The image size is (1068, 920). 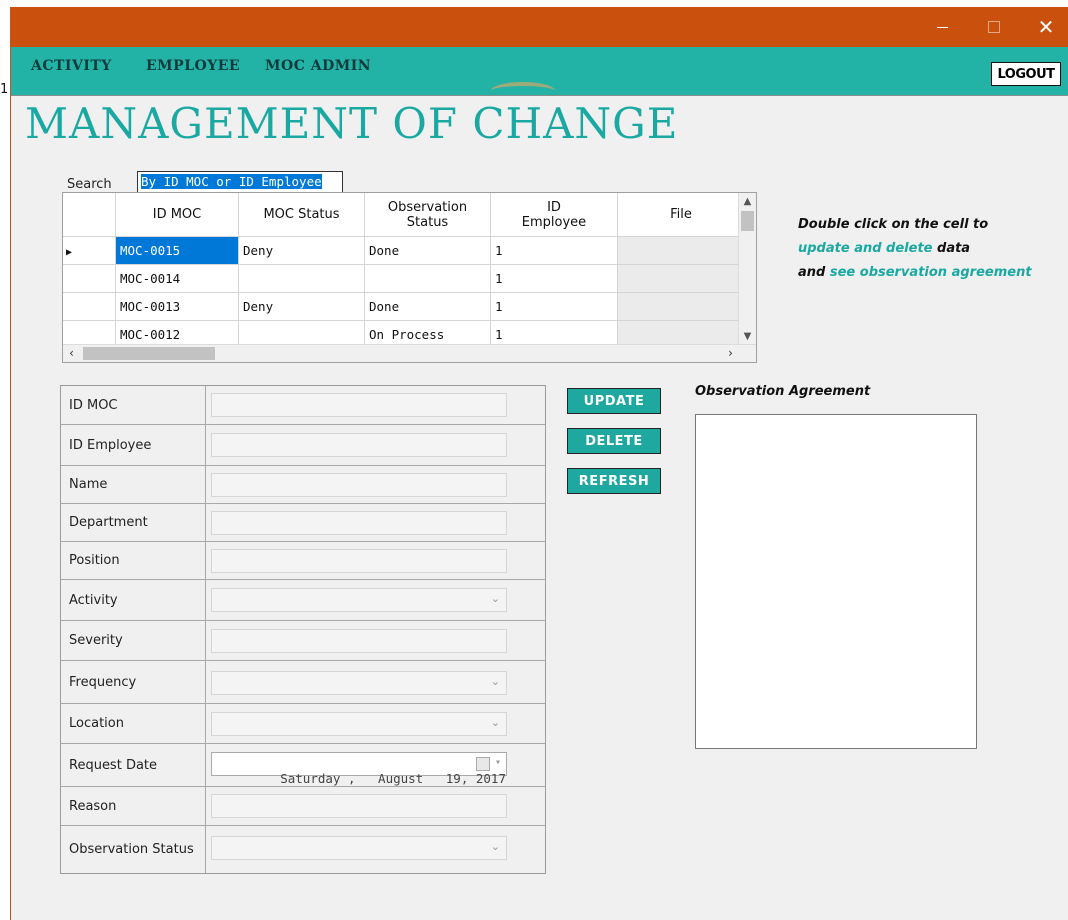 What do you see at coordinates (359, 445) in the screenshot?
I see `id-employee-input` at bounding box center [359, 445].